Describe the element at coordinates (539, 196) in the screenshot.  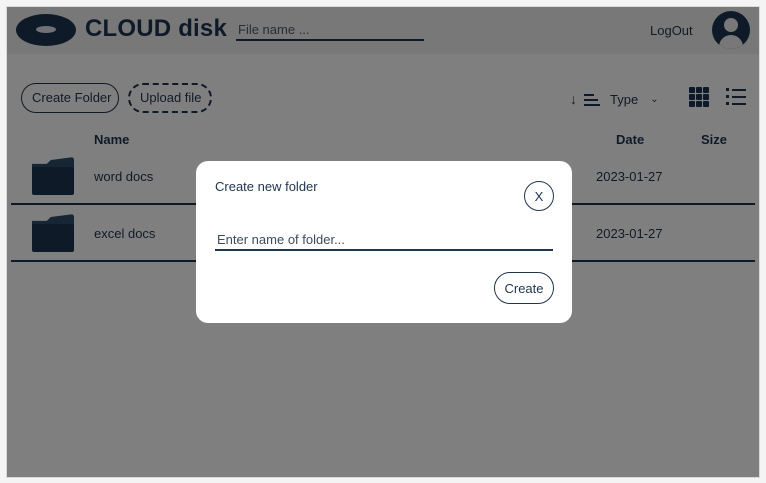
I see `close-button: X` at that location.